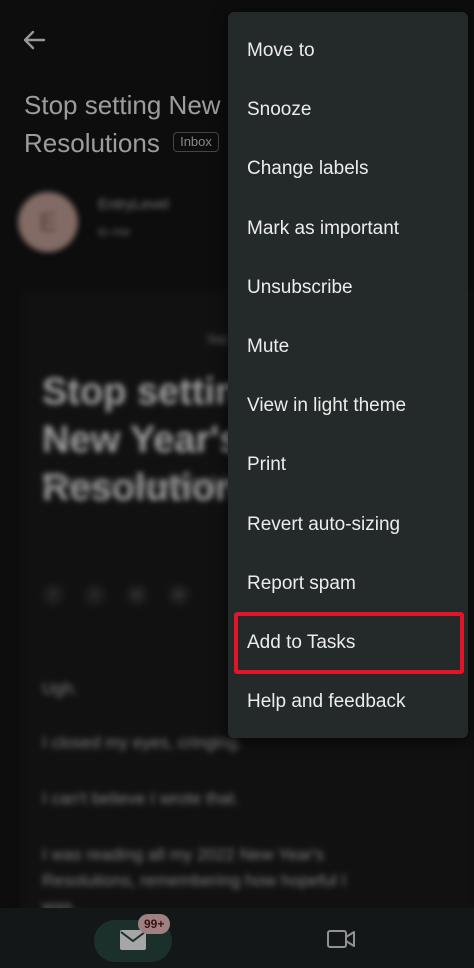  Describe the element at coordinates (348, 228) in the screenshot. I see `menu-item-mark-important: Mark as important` at that location.